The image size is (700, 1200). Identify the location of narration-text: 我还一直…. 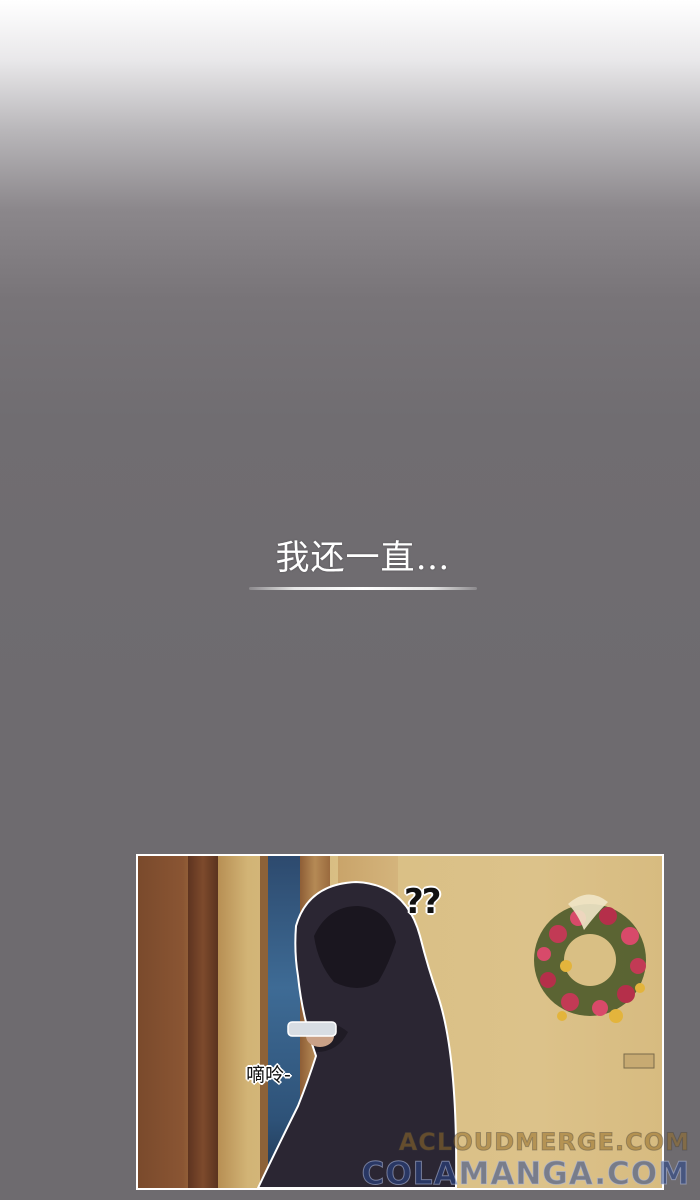
(363, 558).